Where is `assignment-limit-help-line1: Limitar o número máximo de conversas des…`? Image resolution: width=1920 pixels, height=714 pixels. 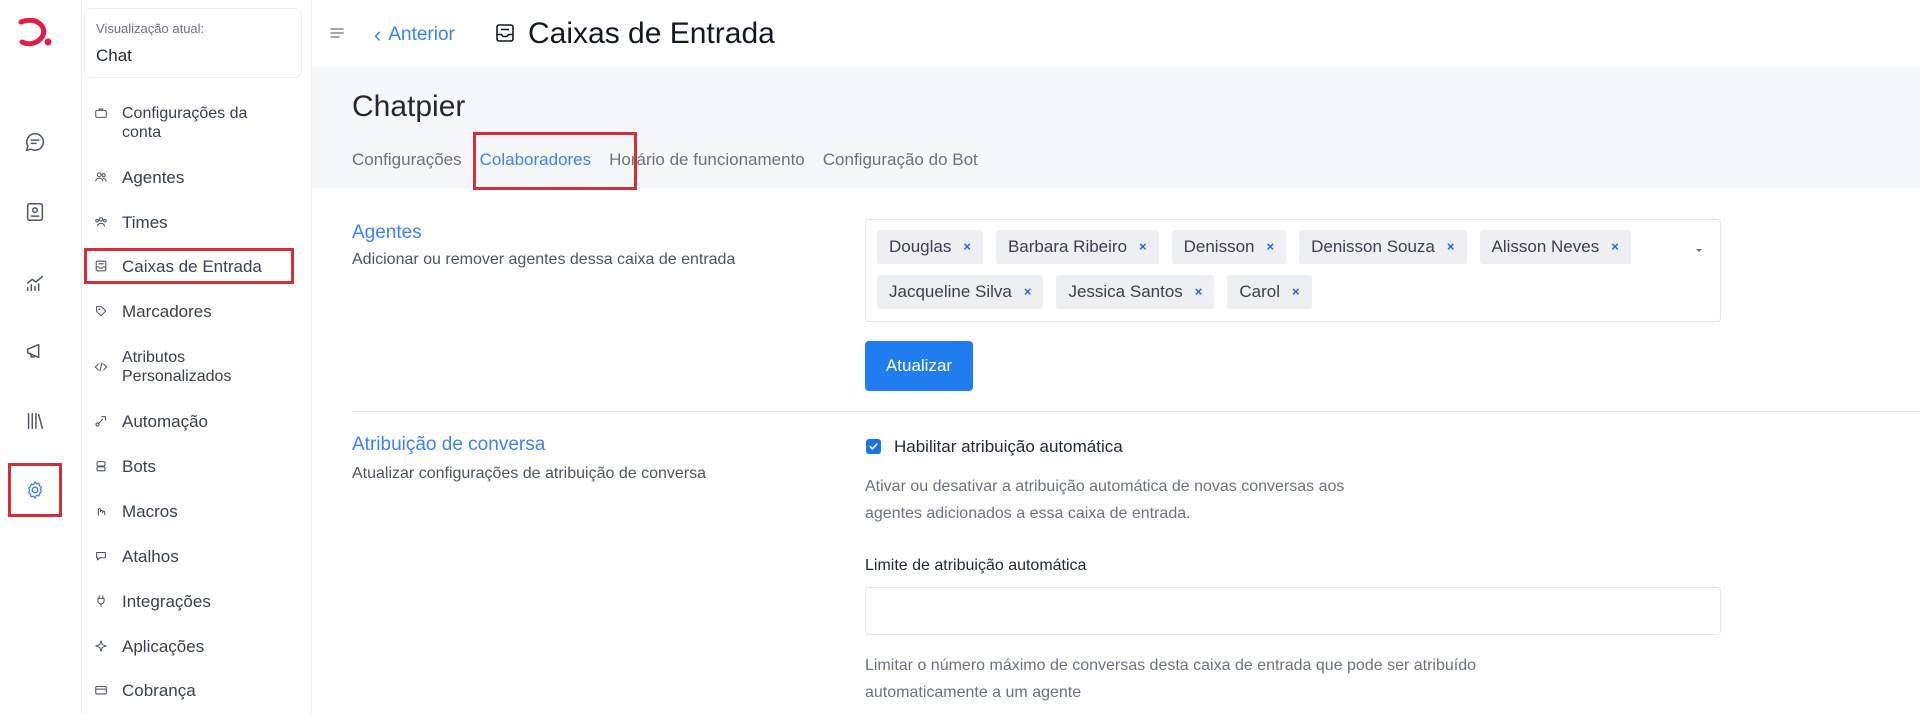 assignment-limit-help-line1: Limitar o número máximo de conversas des… is located at coordinates (1171, 665).